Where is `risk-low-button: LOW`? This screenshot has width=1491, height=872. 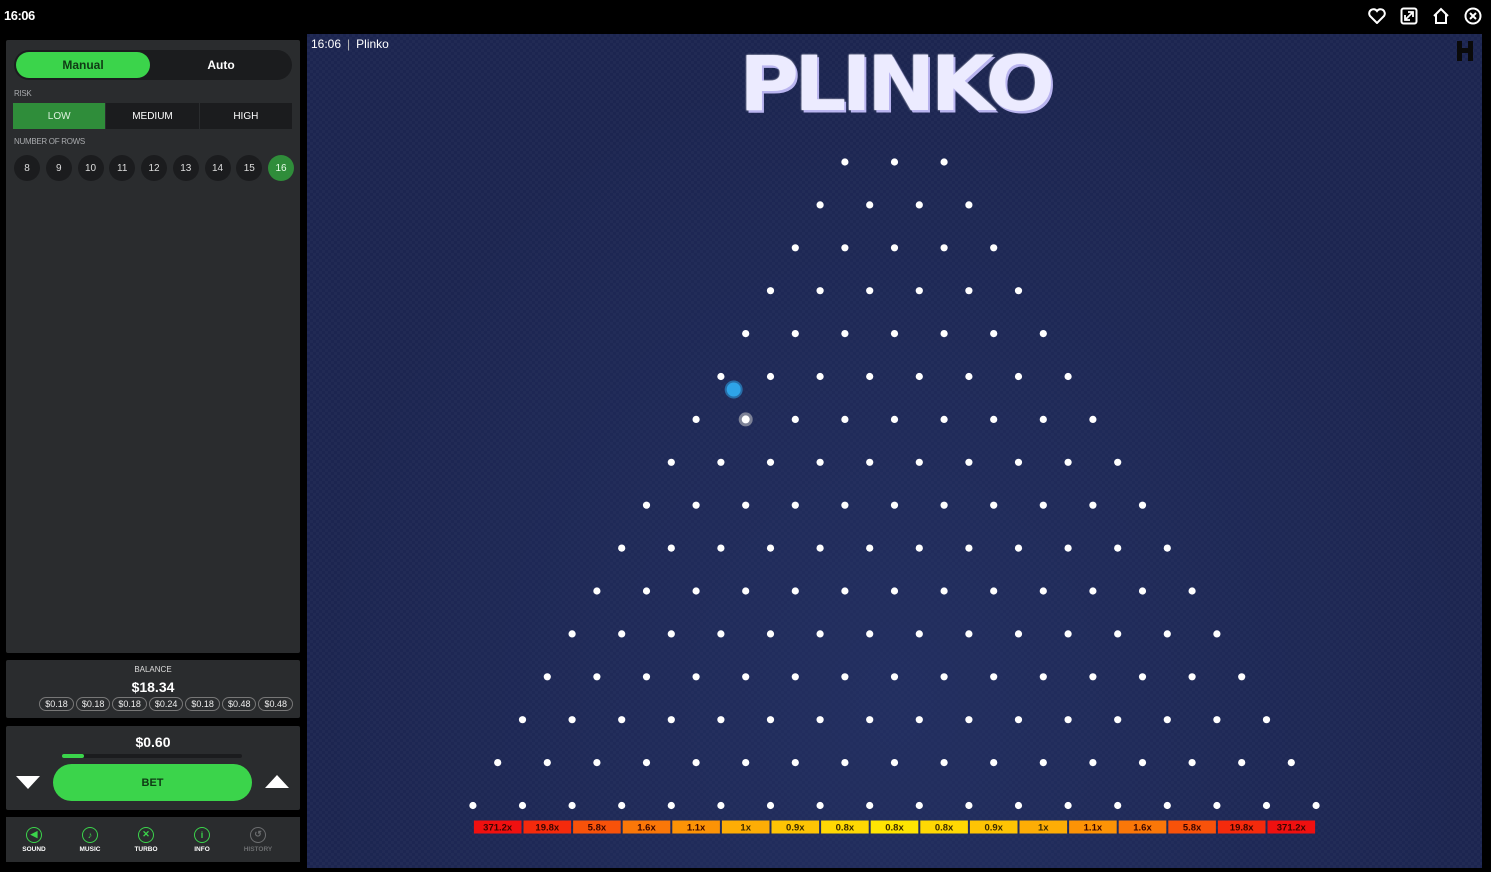
risk-low-button: LOW is located at coordinates (60, 116).